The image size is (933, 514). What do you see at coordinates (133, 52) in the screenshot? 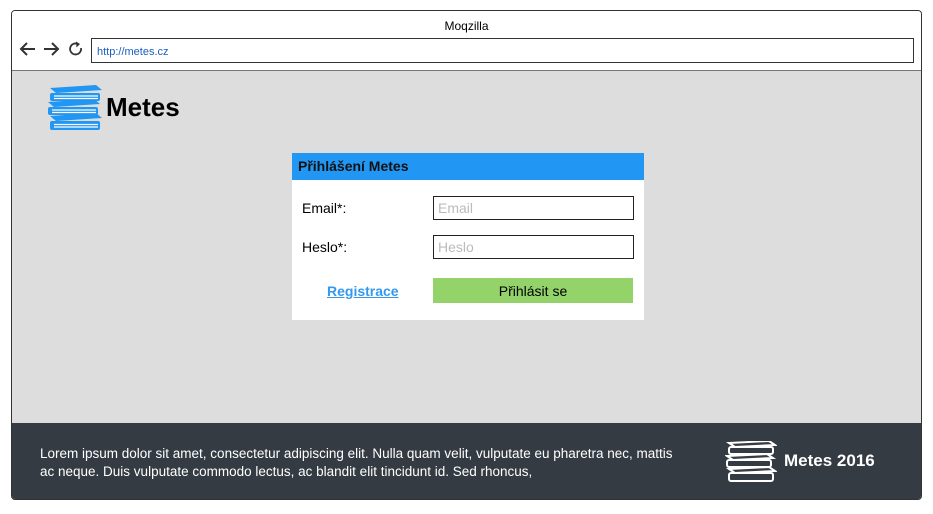
I see `url-text: http://metes.cz` at bounding box center [133, 52].